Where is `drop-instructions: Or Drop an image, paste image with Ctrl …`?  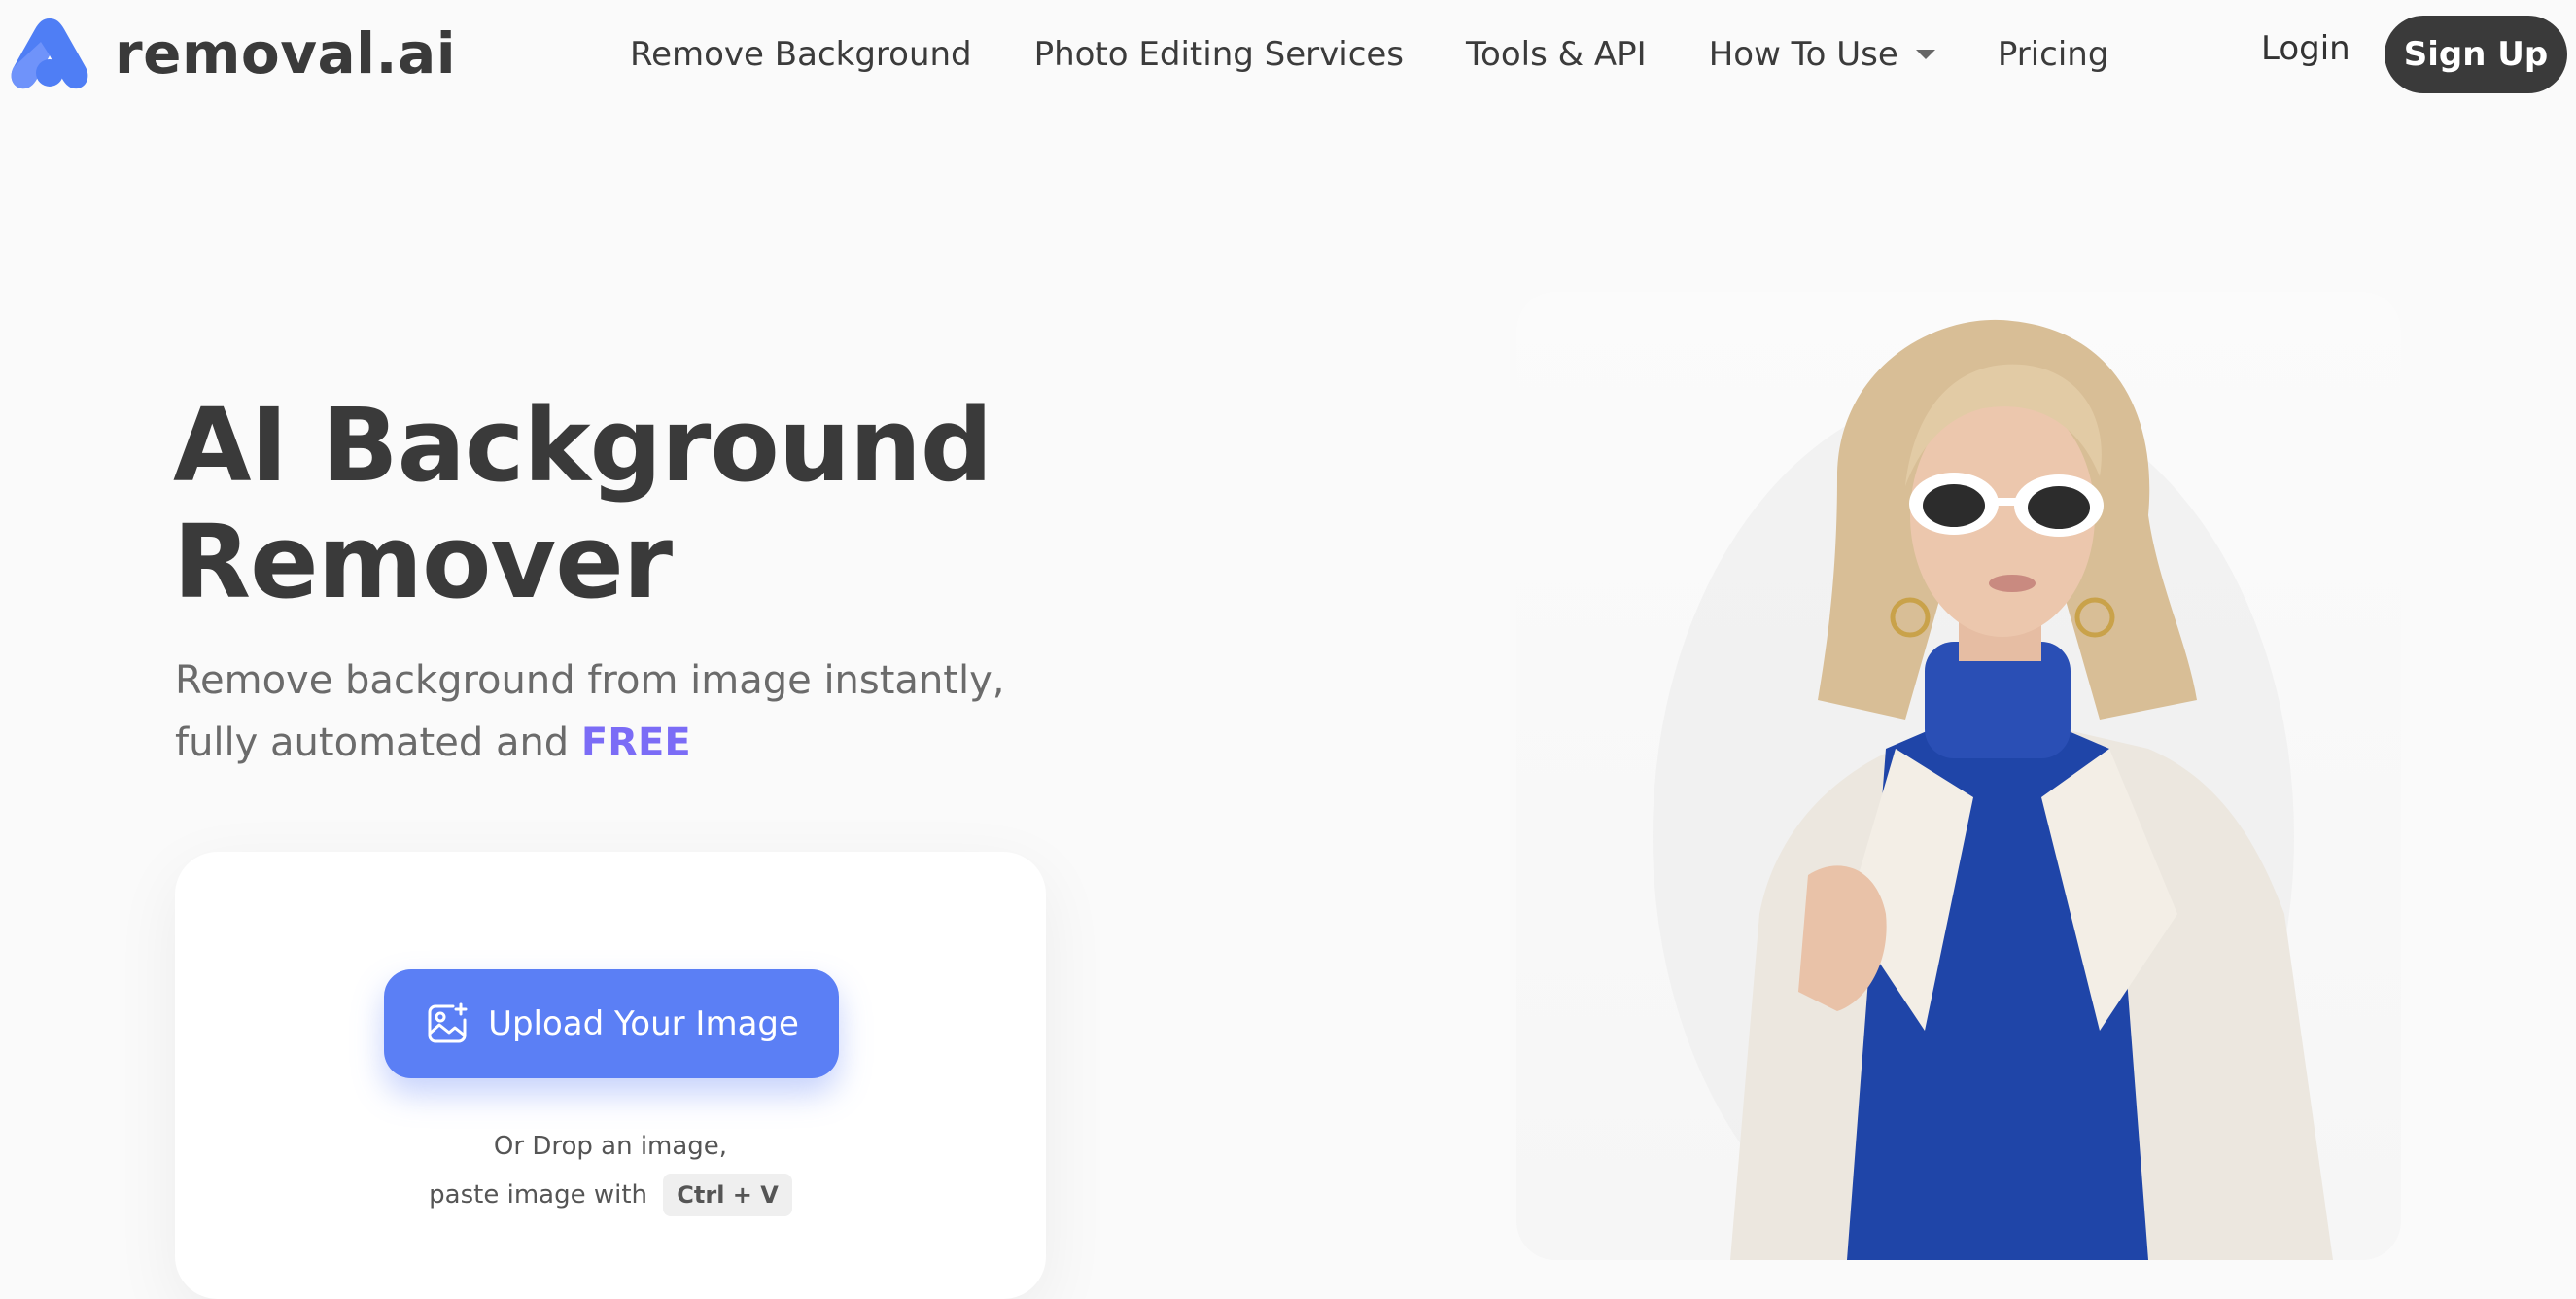 drop-instructions: Or Drop an image, paste image with Ctrl … is located at coordinates (610, 1170).